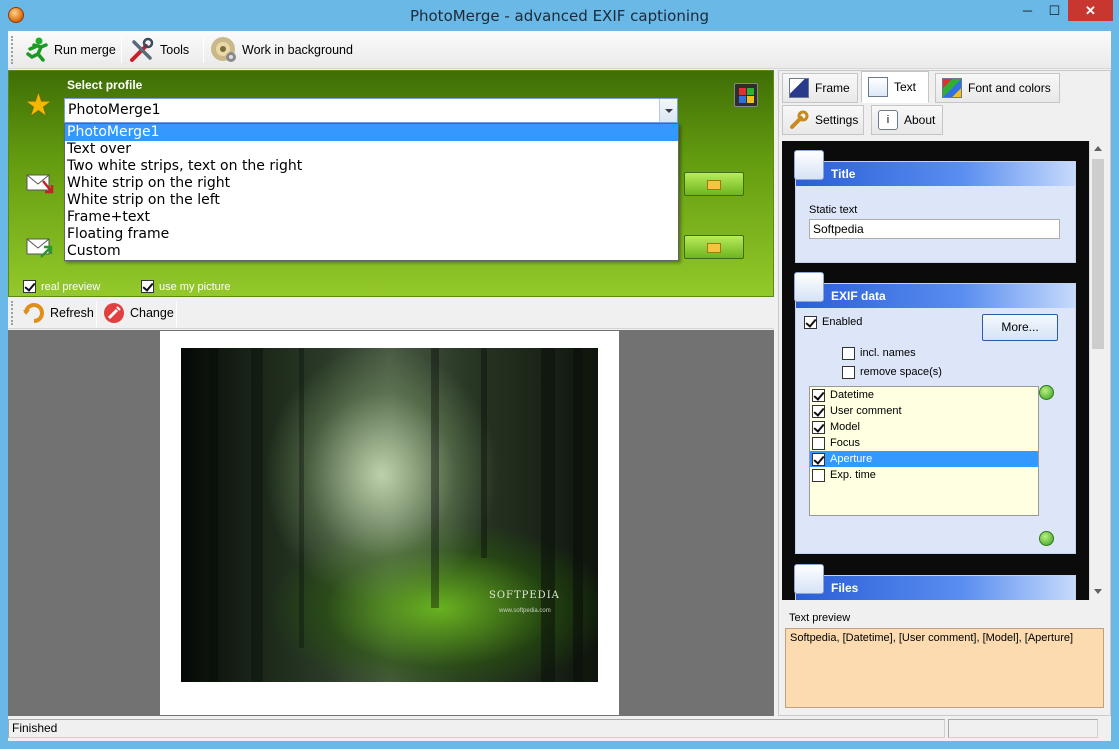 This screenshot has width=1119, height=749. I want to click on enabled-checkbox: Enabled, so click(832, 322).